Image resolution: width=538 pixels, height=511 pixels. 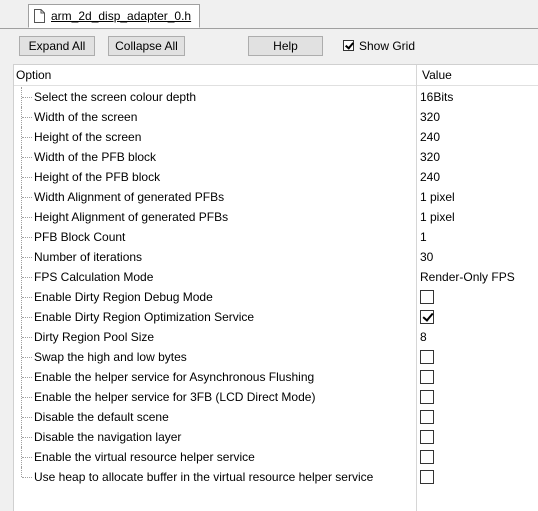 What do you see at coordinates (115, 97) in the screenshot?
I see `option-label: Select the screen colour depth` at bounding box center [115, 97].